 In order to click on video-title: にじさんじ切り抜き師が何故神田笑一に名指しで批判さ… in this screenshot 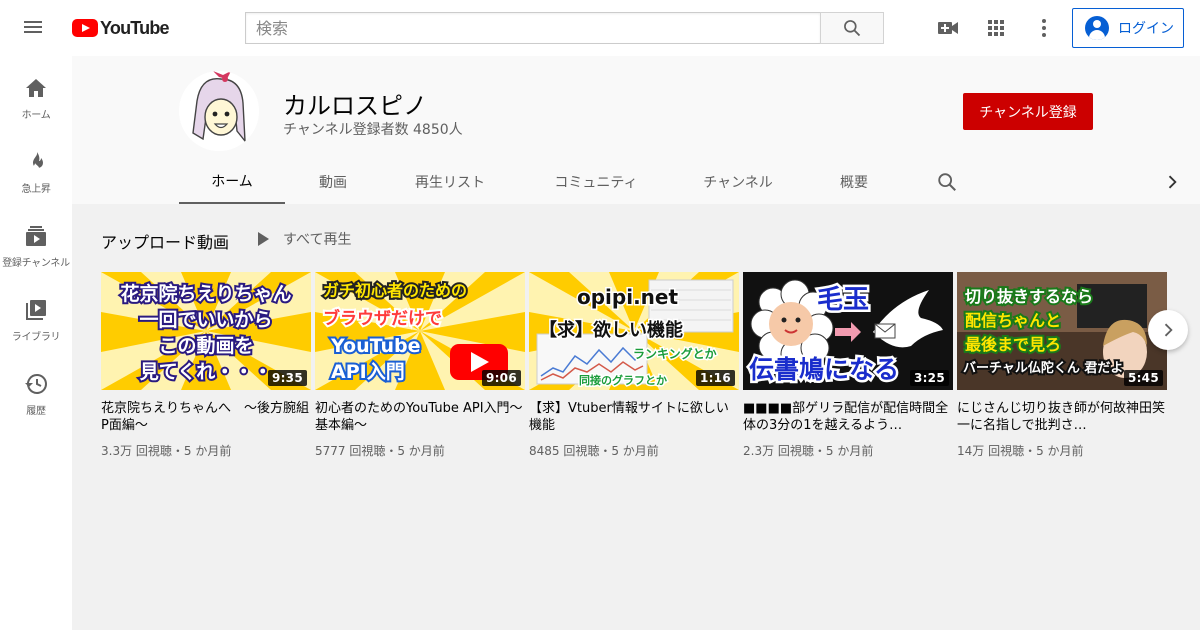, I will do `click(1062, 417)`.